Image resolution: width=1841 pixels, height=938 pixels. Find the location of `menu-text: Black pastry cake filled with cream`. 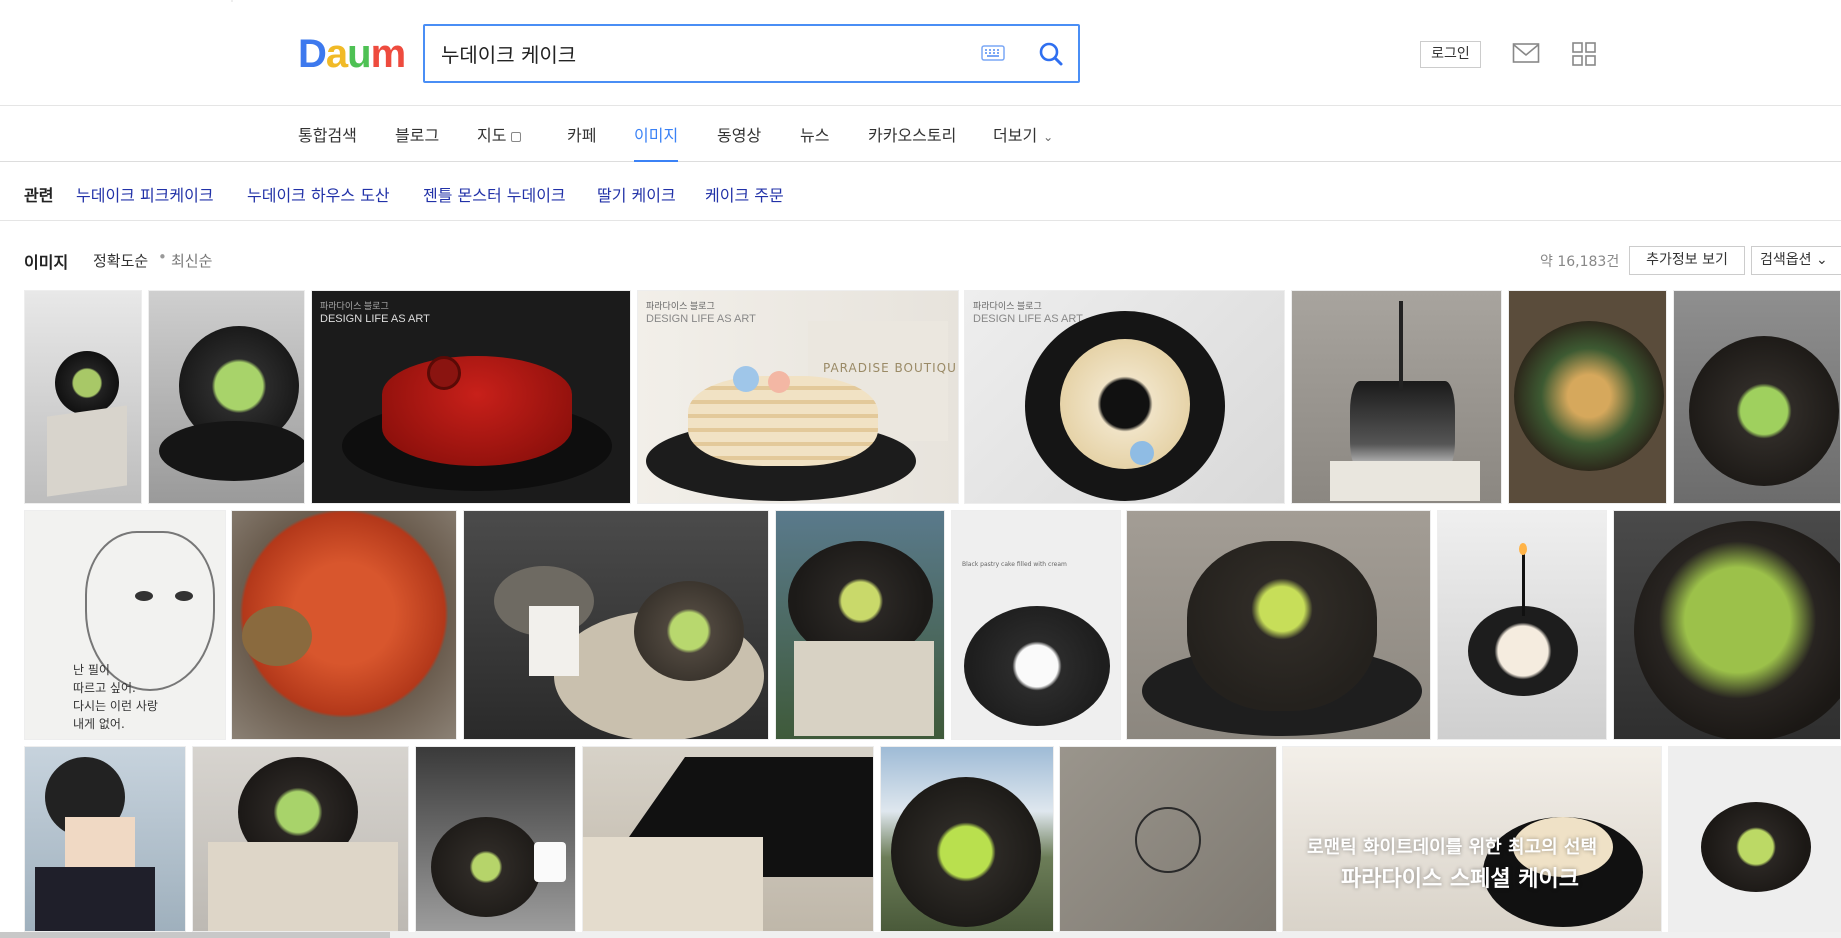

menu-text: Black pastry cake filled with cream is located at coordinates (1014, 564).